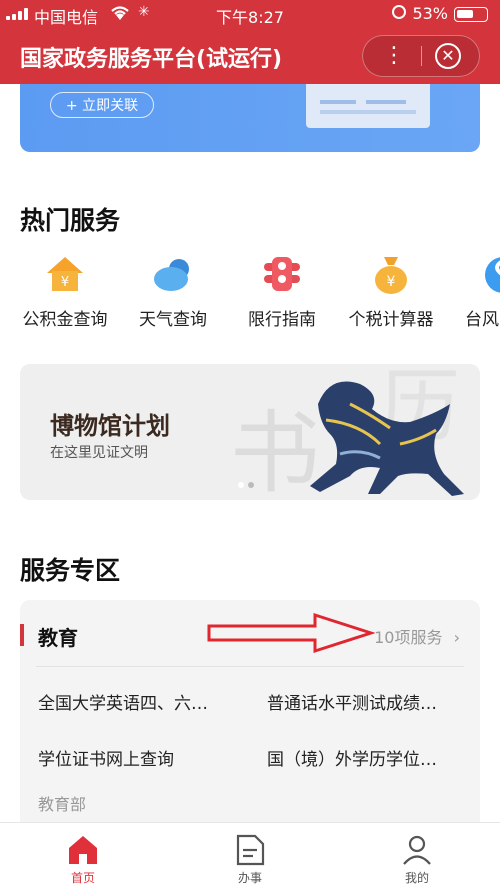 This screenshot has width=500, height=886. I want to click on cloud-icon, so click(173, 275).